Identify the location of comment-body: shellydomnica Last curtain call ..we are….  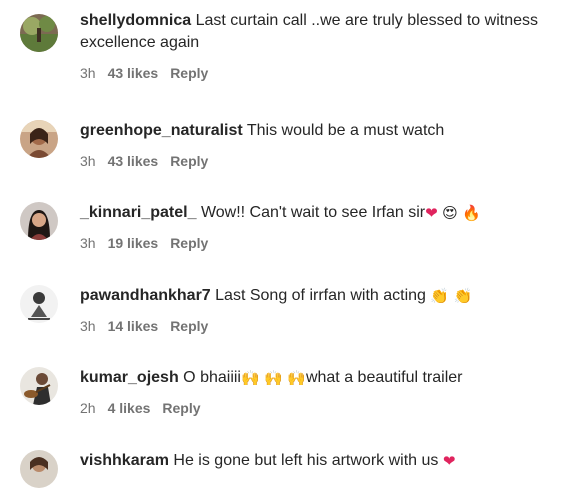
(325, 46).